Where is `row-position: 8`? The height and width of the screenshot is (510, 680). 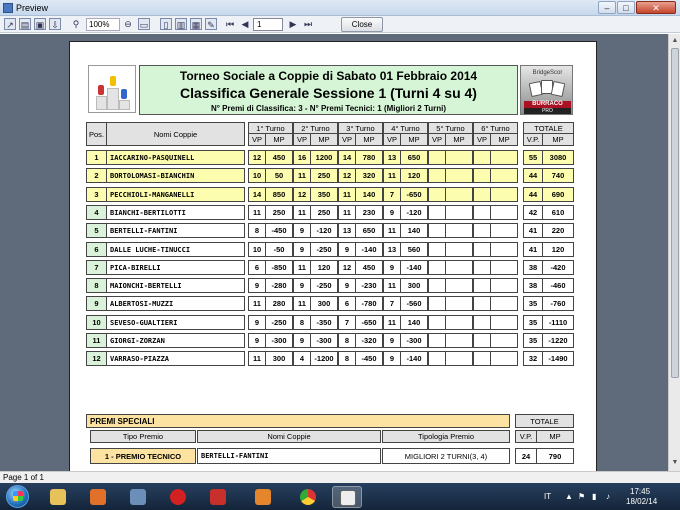
row-position: 8 is located at coordinates (96, 286).